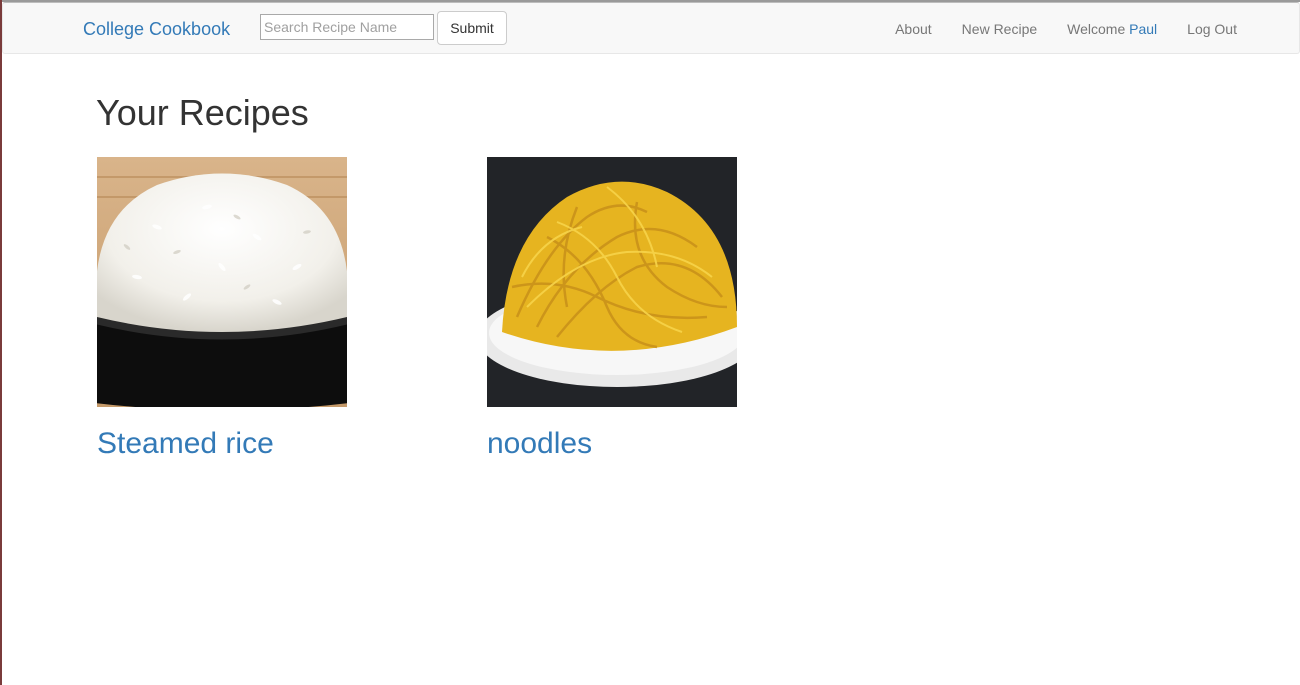 The image size is (1300, 685). I want to click on recipe-image-rice, so click(222, 282).